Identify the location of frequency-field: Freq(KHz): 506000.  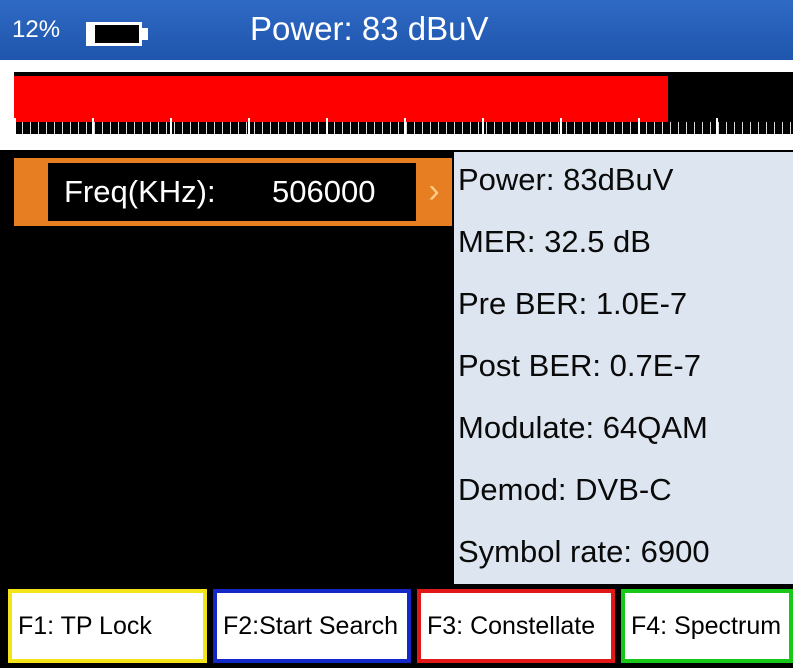
(232, 192).